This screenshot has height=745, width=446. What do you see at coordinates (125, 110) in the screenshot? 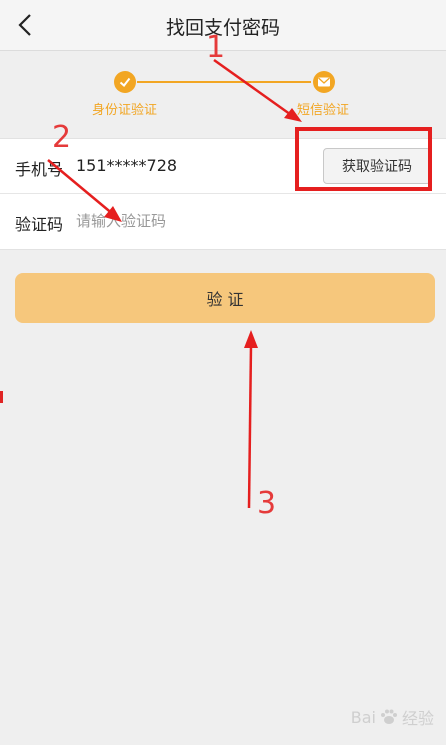
I see `step-1-label: 身份证验证` at bounding box center [125, 110].